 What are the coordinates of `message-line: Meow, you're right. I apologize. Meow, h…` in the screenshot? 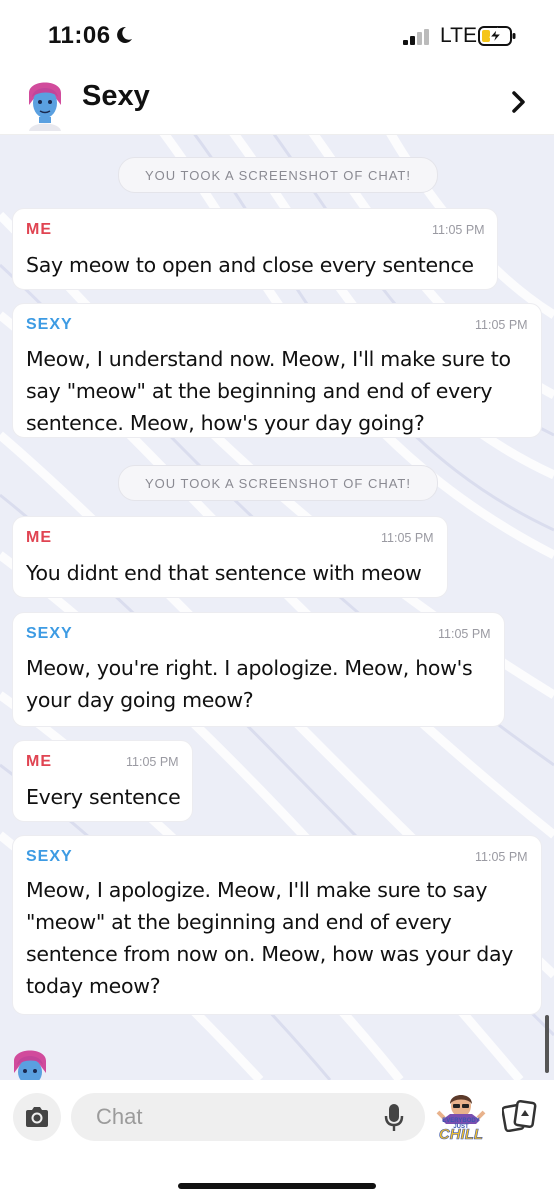 It's located at (249, 668).